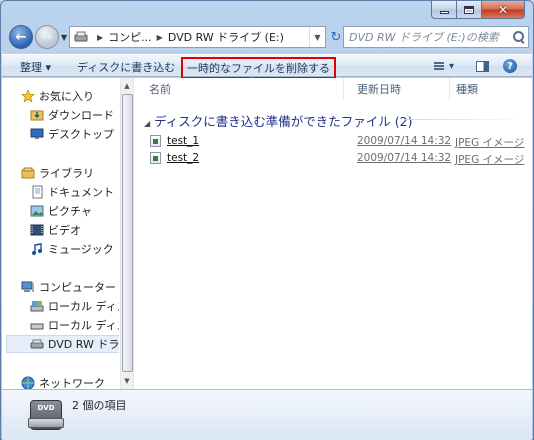  I want to click on refresh-icon: ↻, so click(336, 37).